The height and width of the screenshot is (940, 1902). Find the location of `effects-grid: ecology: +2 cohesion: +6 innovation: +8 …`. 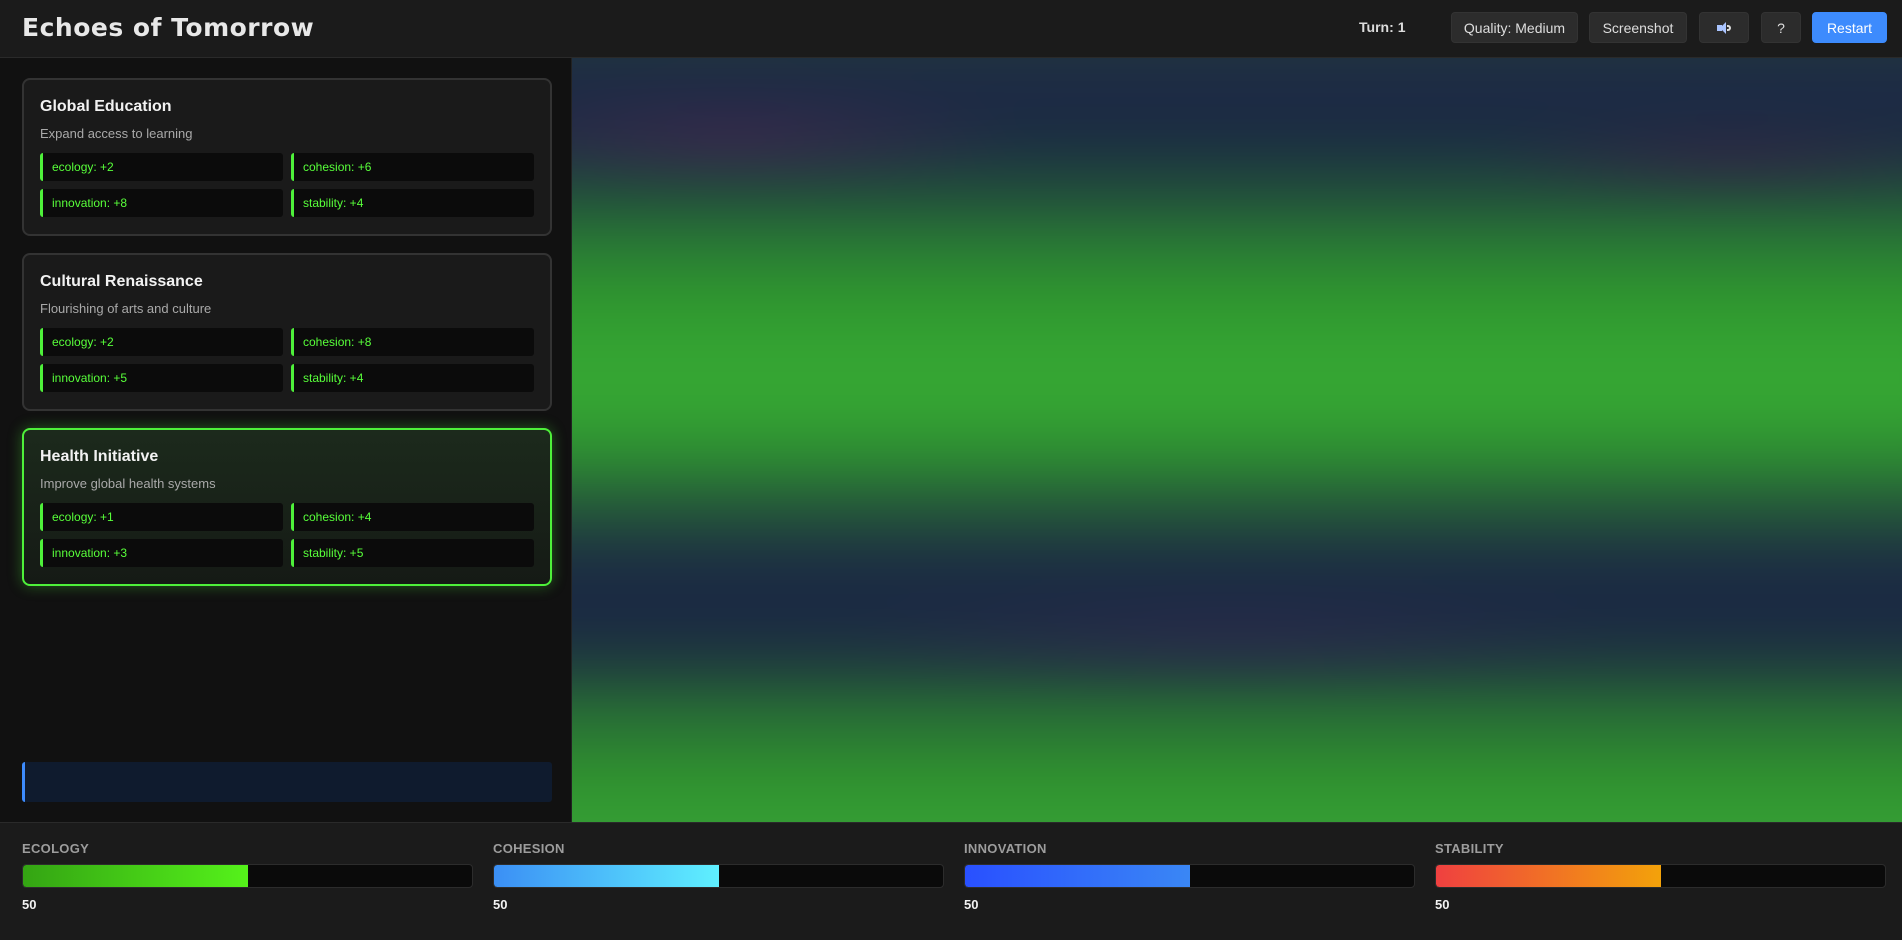

effects-grid: ecology: +2 cohesion: +6 innovation: +8 … is located at coordinates (287, 185).